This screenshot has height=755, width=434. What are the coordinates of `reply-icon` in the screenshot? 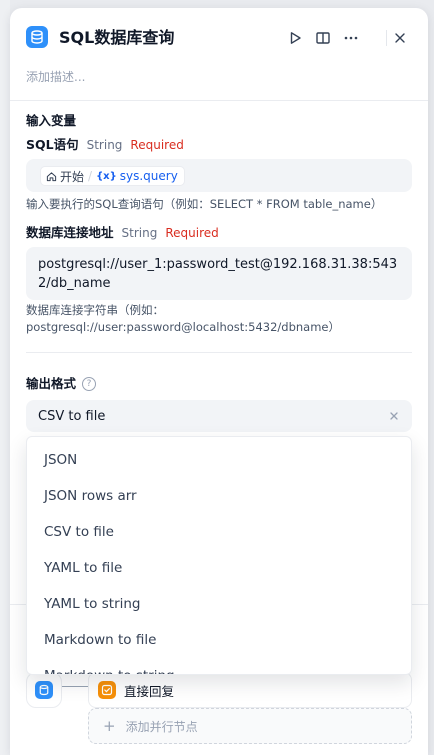 It's located at (107, 690).